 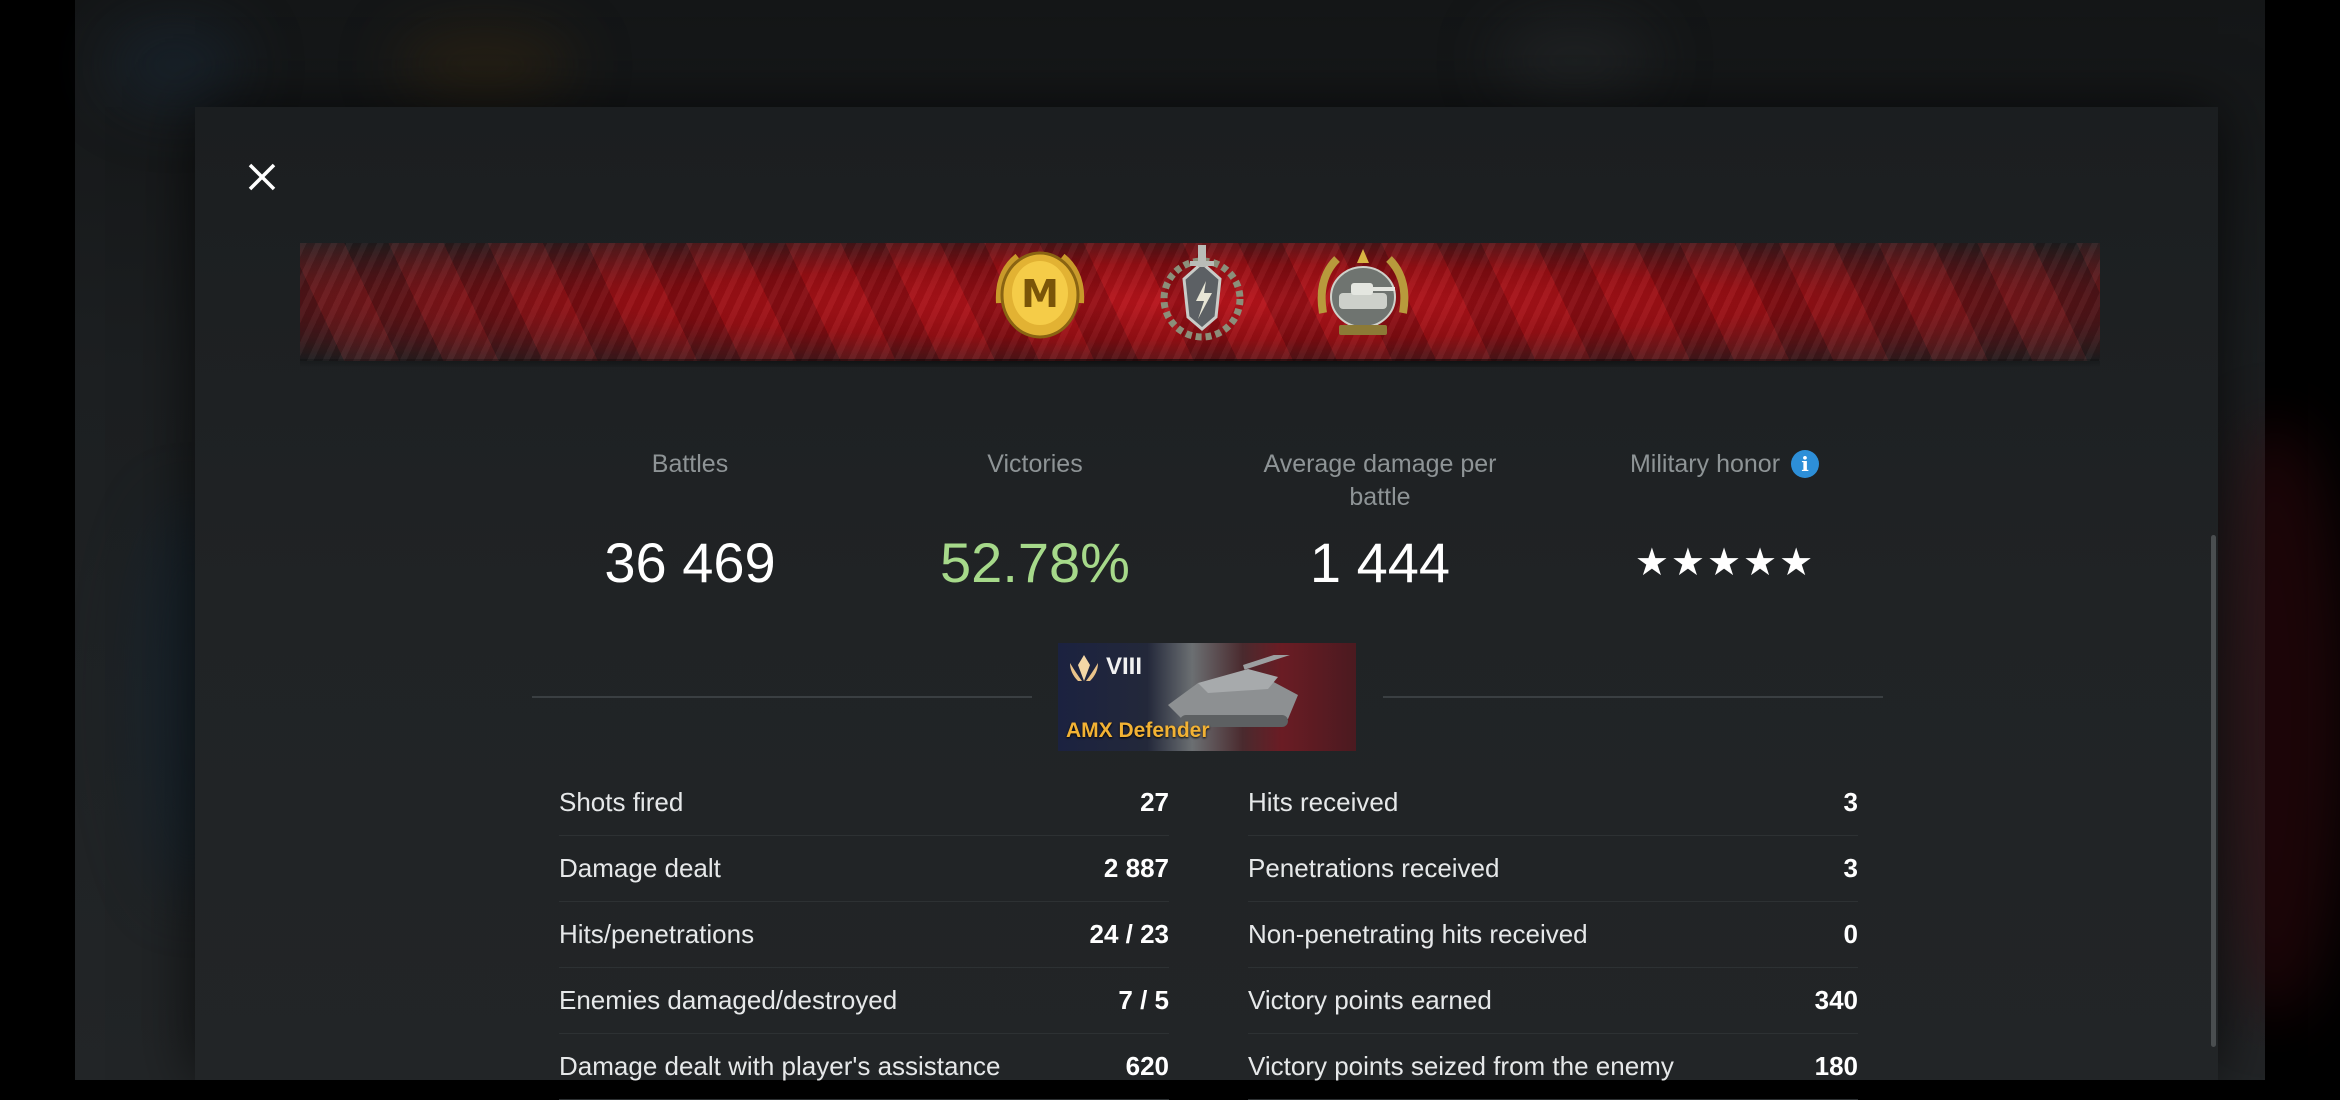 What do you see at coordinates (1084, 668) in the screenshot?
I see `tier-emblem-icon` at bounding box center [1084, 668].